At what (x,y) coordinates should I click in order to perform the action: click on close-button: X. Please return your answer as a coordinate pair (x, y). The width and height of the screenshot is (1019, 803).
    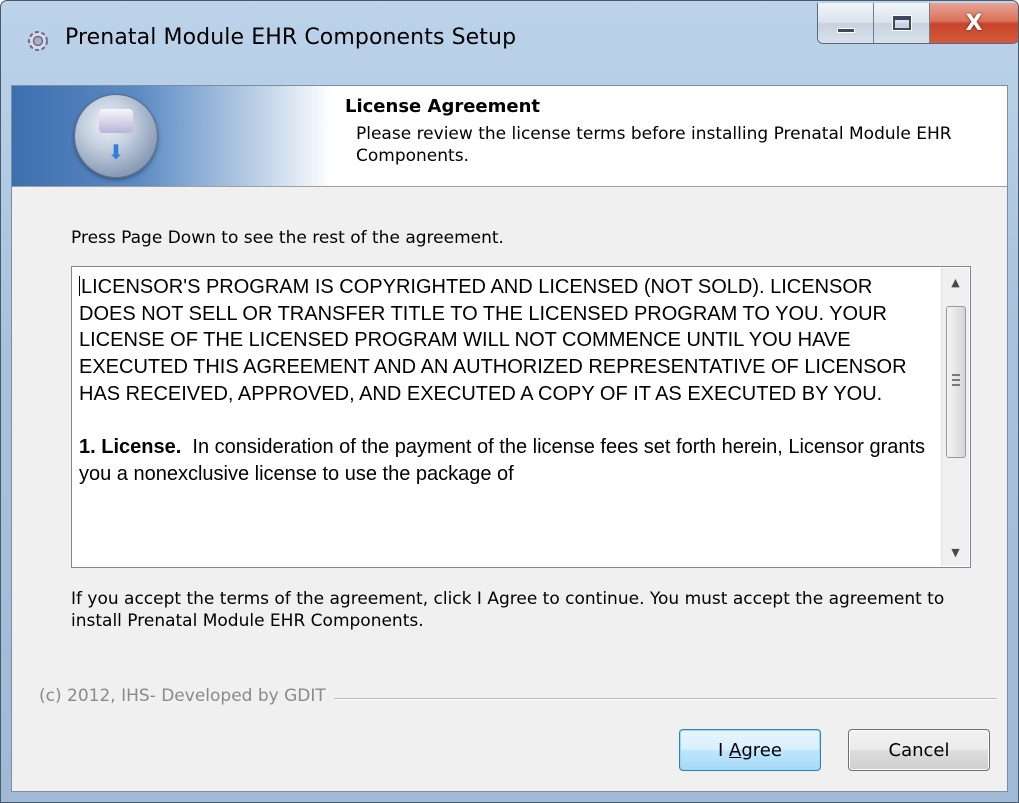
    Looking at the image, I should click on (974, 23).